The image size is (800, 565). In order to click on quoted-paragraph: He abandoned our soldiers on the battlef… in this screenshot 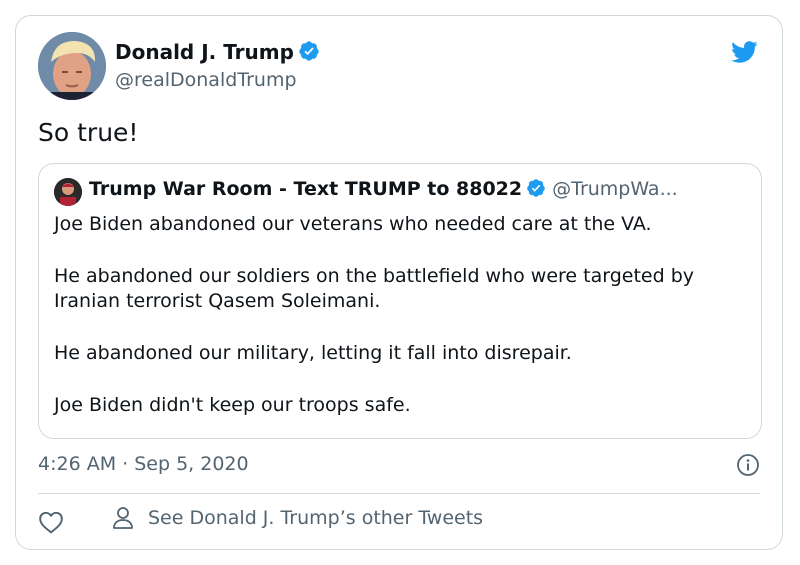, I will do `click(374, 288)`.